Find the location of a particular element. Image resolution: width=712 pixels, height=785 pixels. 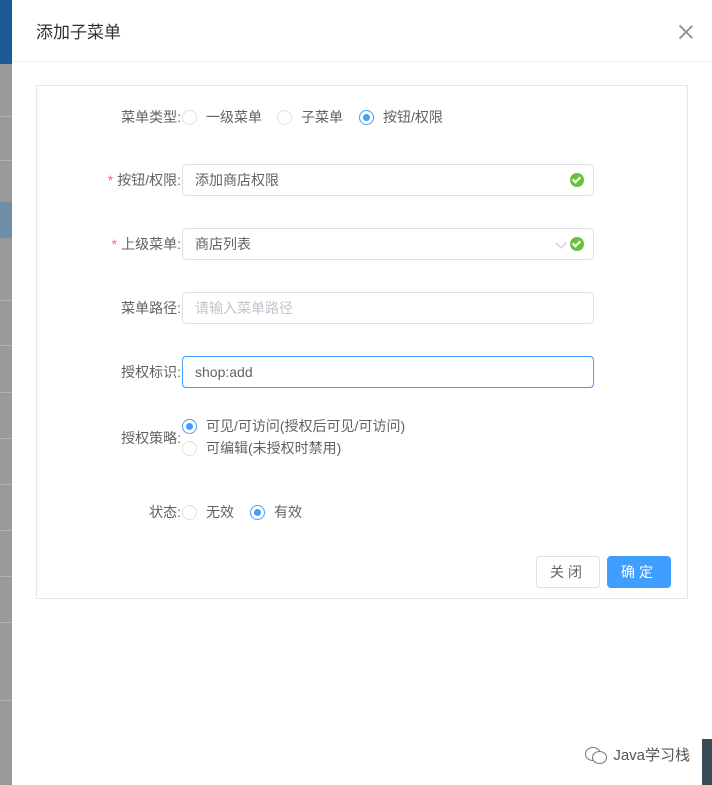

button-permission-label-text: 按钮/权限: is located at coordinates (149, 180).